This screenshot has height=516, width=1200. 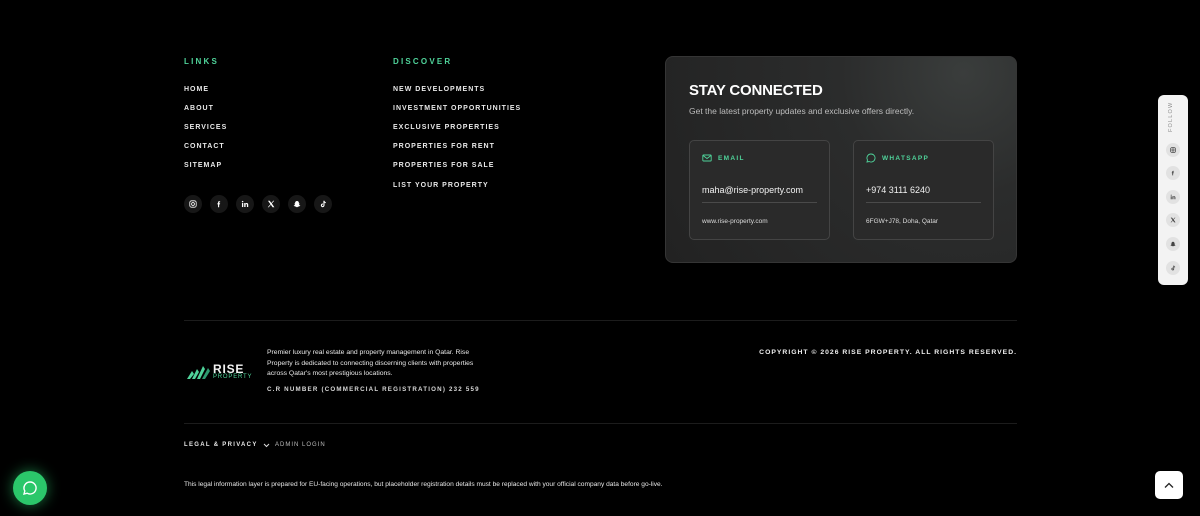 I want to click on link-services: SERVICES, so click(x=205, y=127).